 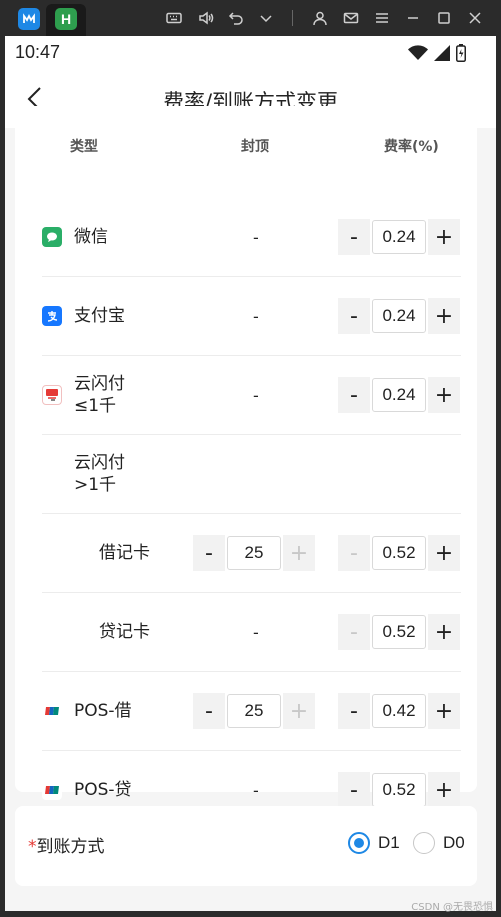 What do you see at coordinates (251, 632) in the screenshot?
I see `rate-row-credit-card: 贷记卡 - - 0.52 +` at bounding box center [251, 632].